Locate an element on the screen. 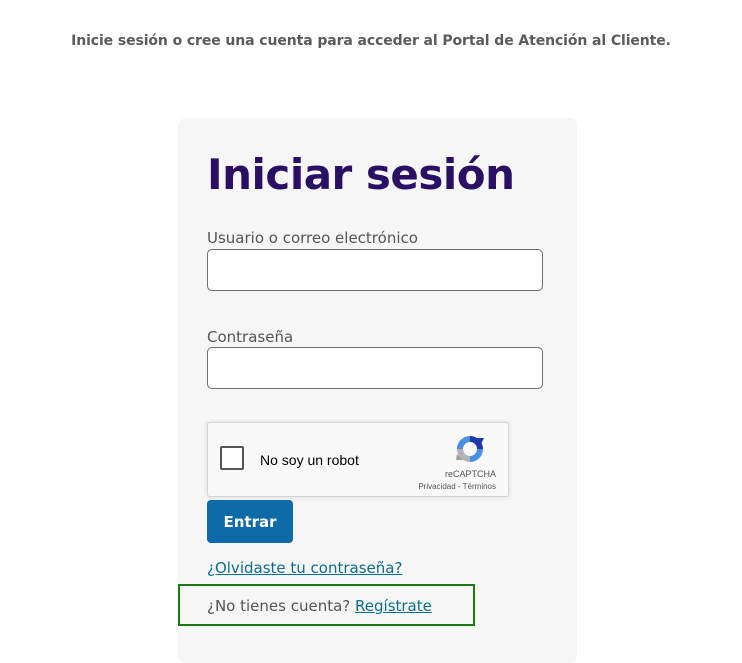  forgot-password-link: ¿Olvidaste tu contraseña? is located at coordinates (304, 568).